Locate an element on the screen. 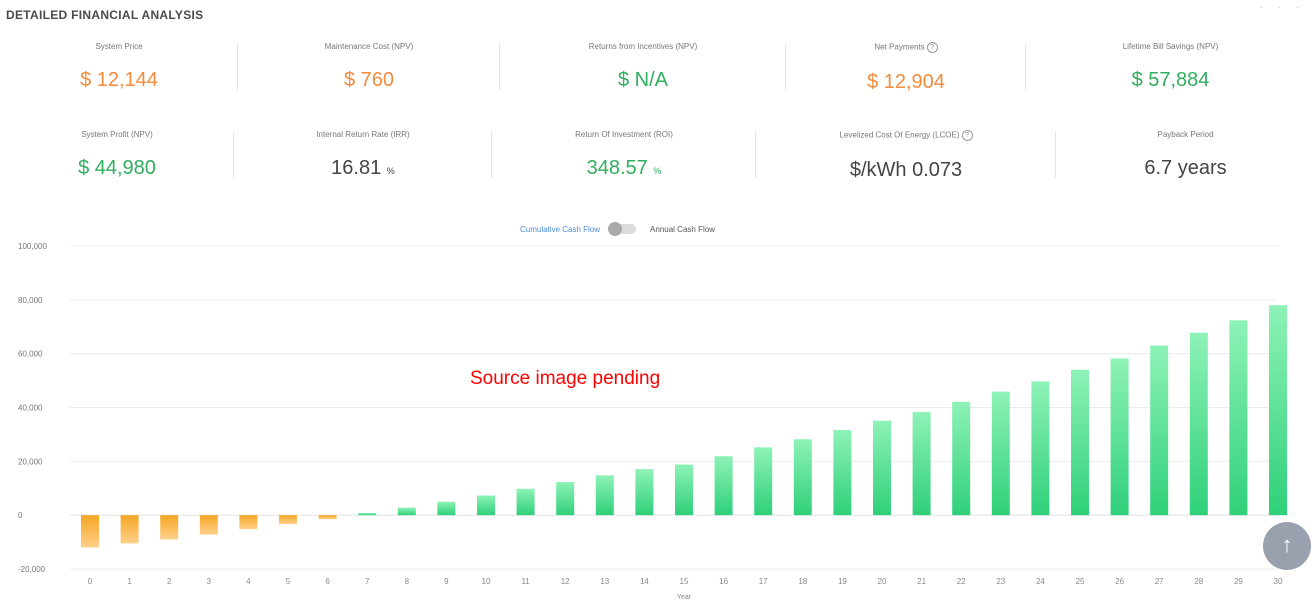  x-tick-label: 20 is located at coordinates (882, 581).